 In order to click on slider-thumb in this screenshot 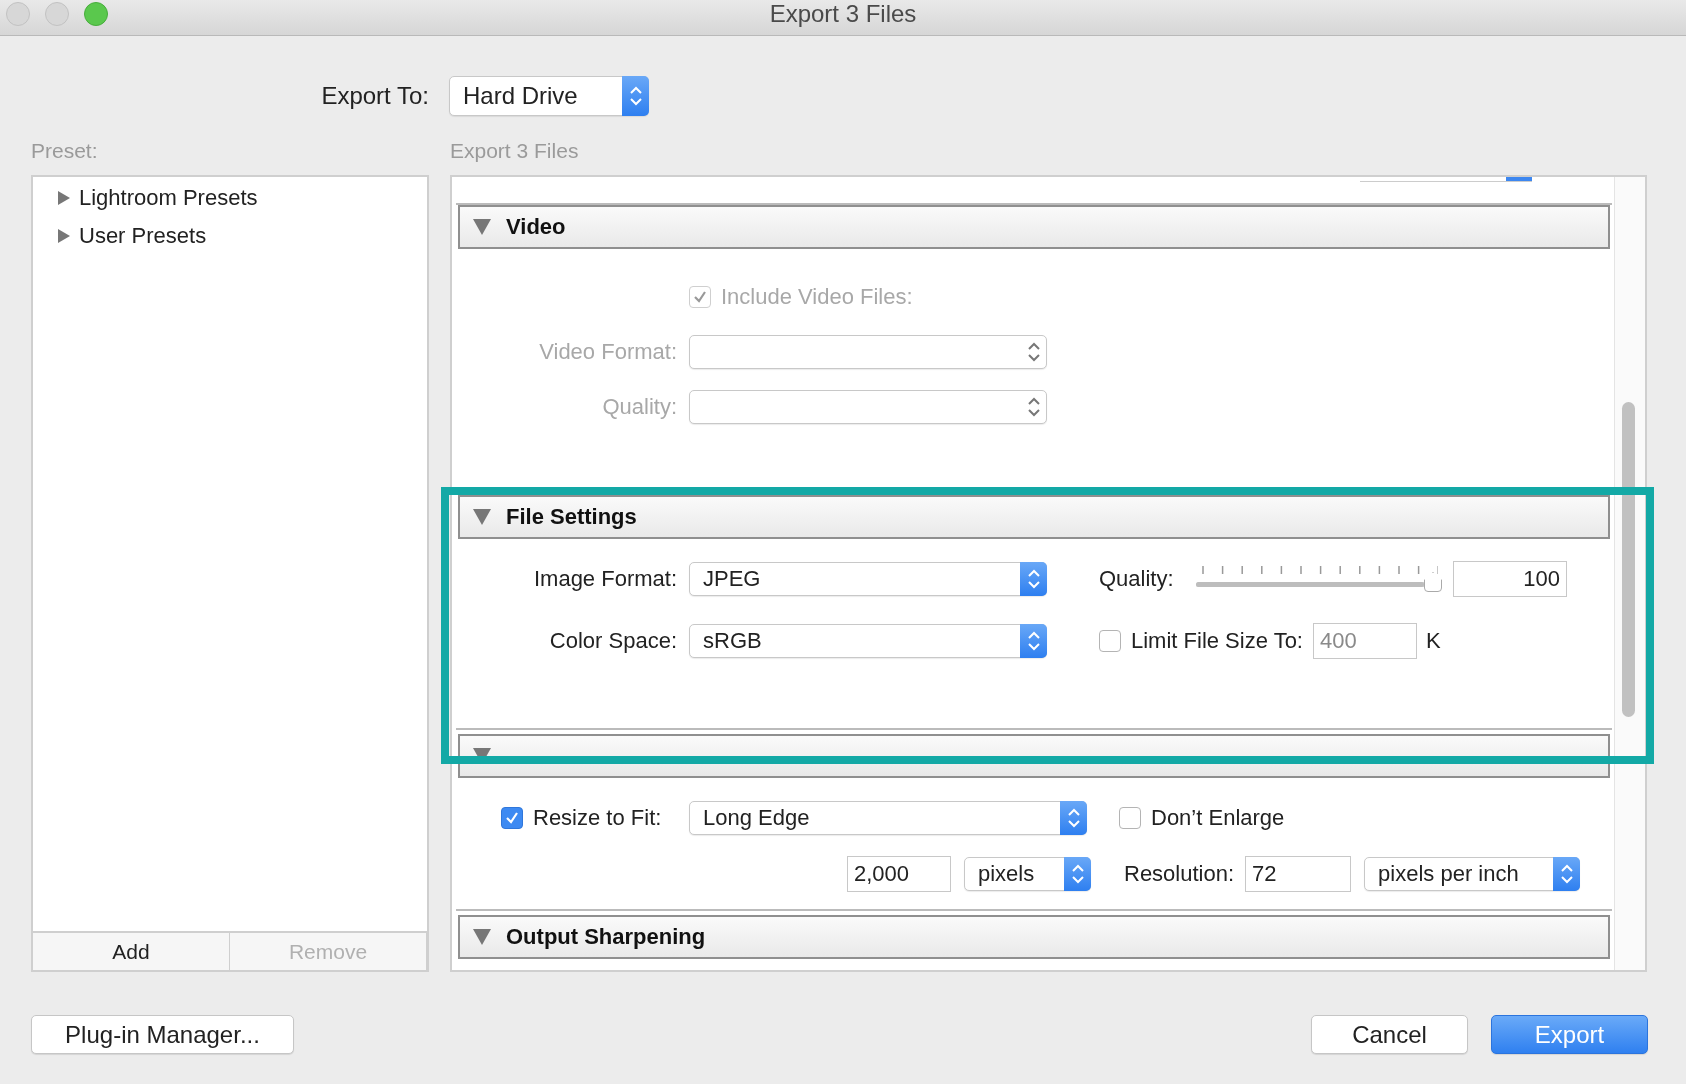, I will do `click(1433, 582)`.